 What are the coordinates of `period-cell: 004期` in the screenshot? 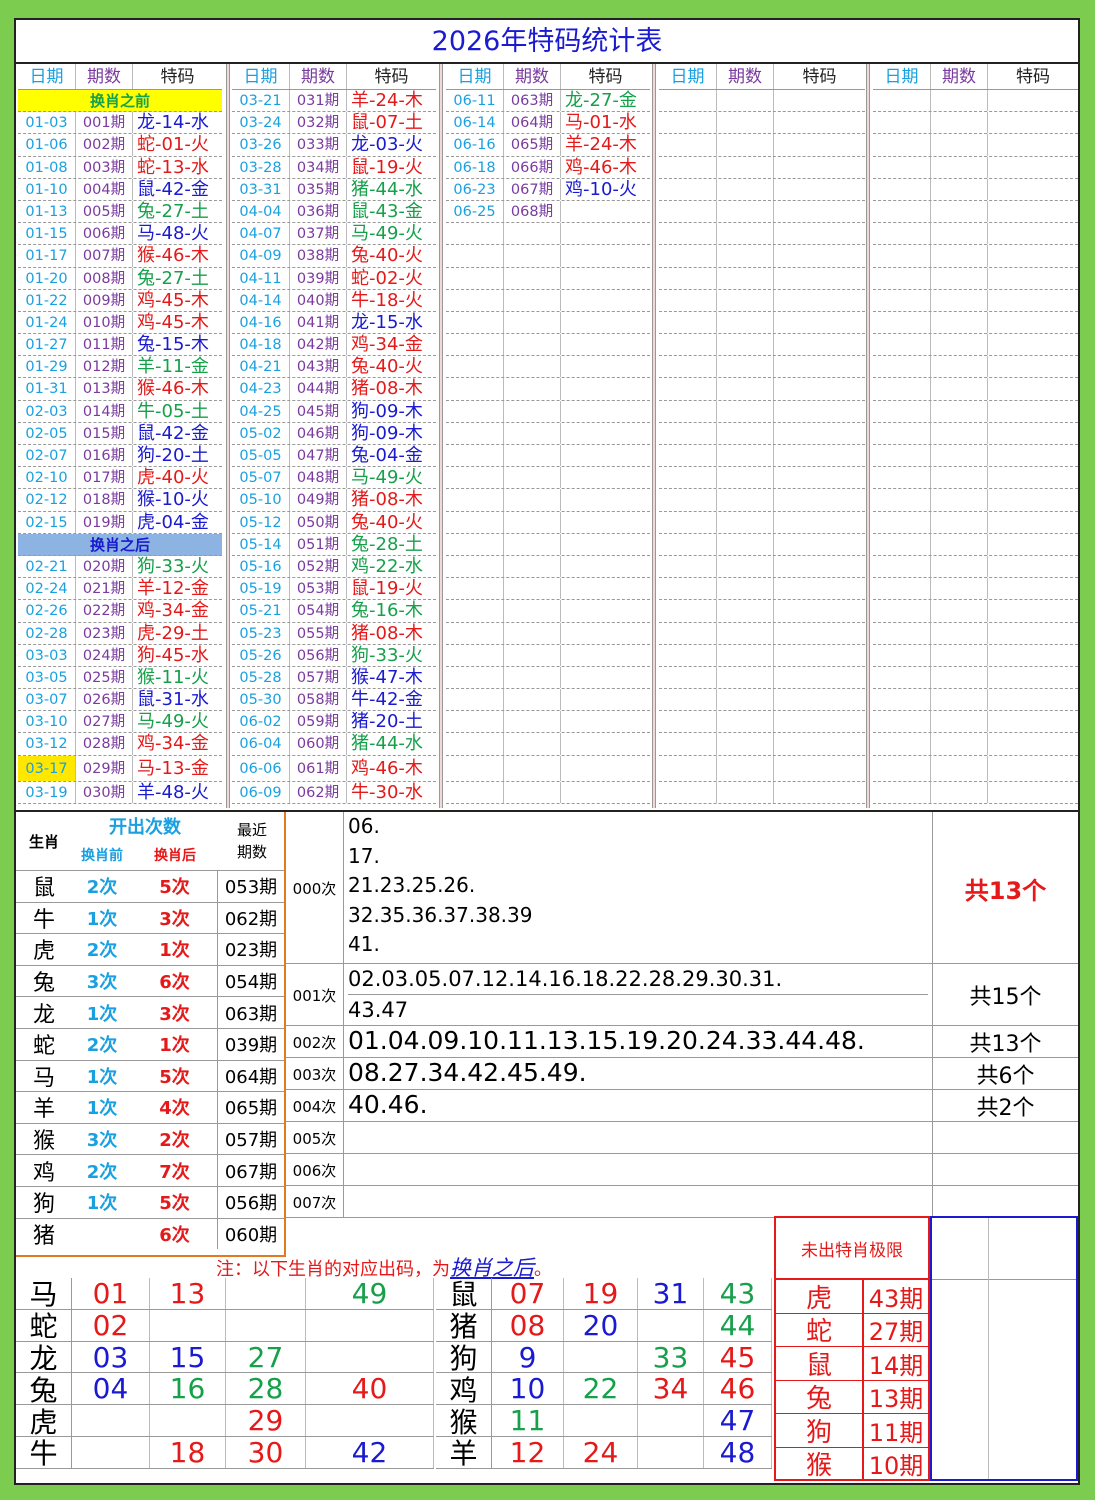 It's located at (104, 189).